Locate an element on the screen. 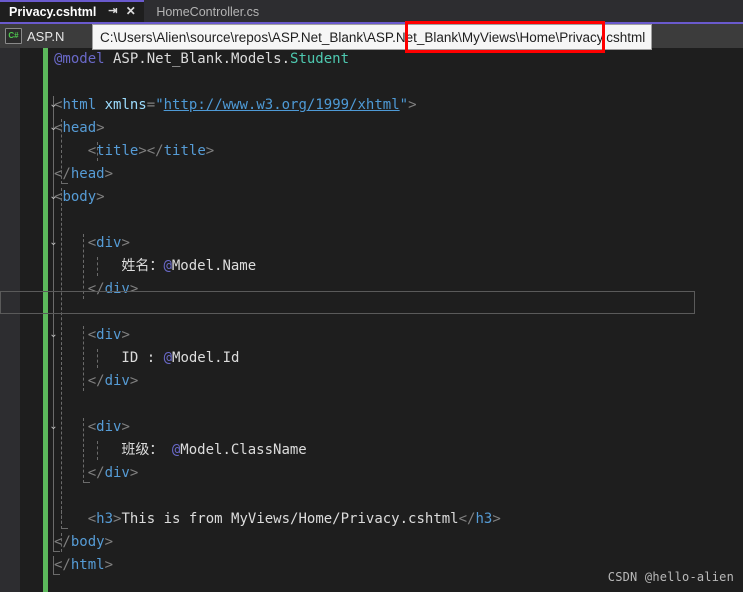 The width and height of the screenshot is (743, 592). code-line: <title></title> is located at coordinates (395, 151).